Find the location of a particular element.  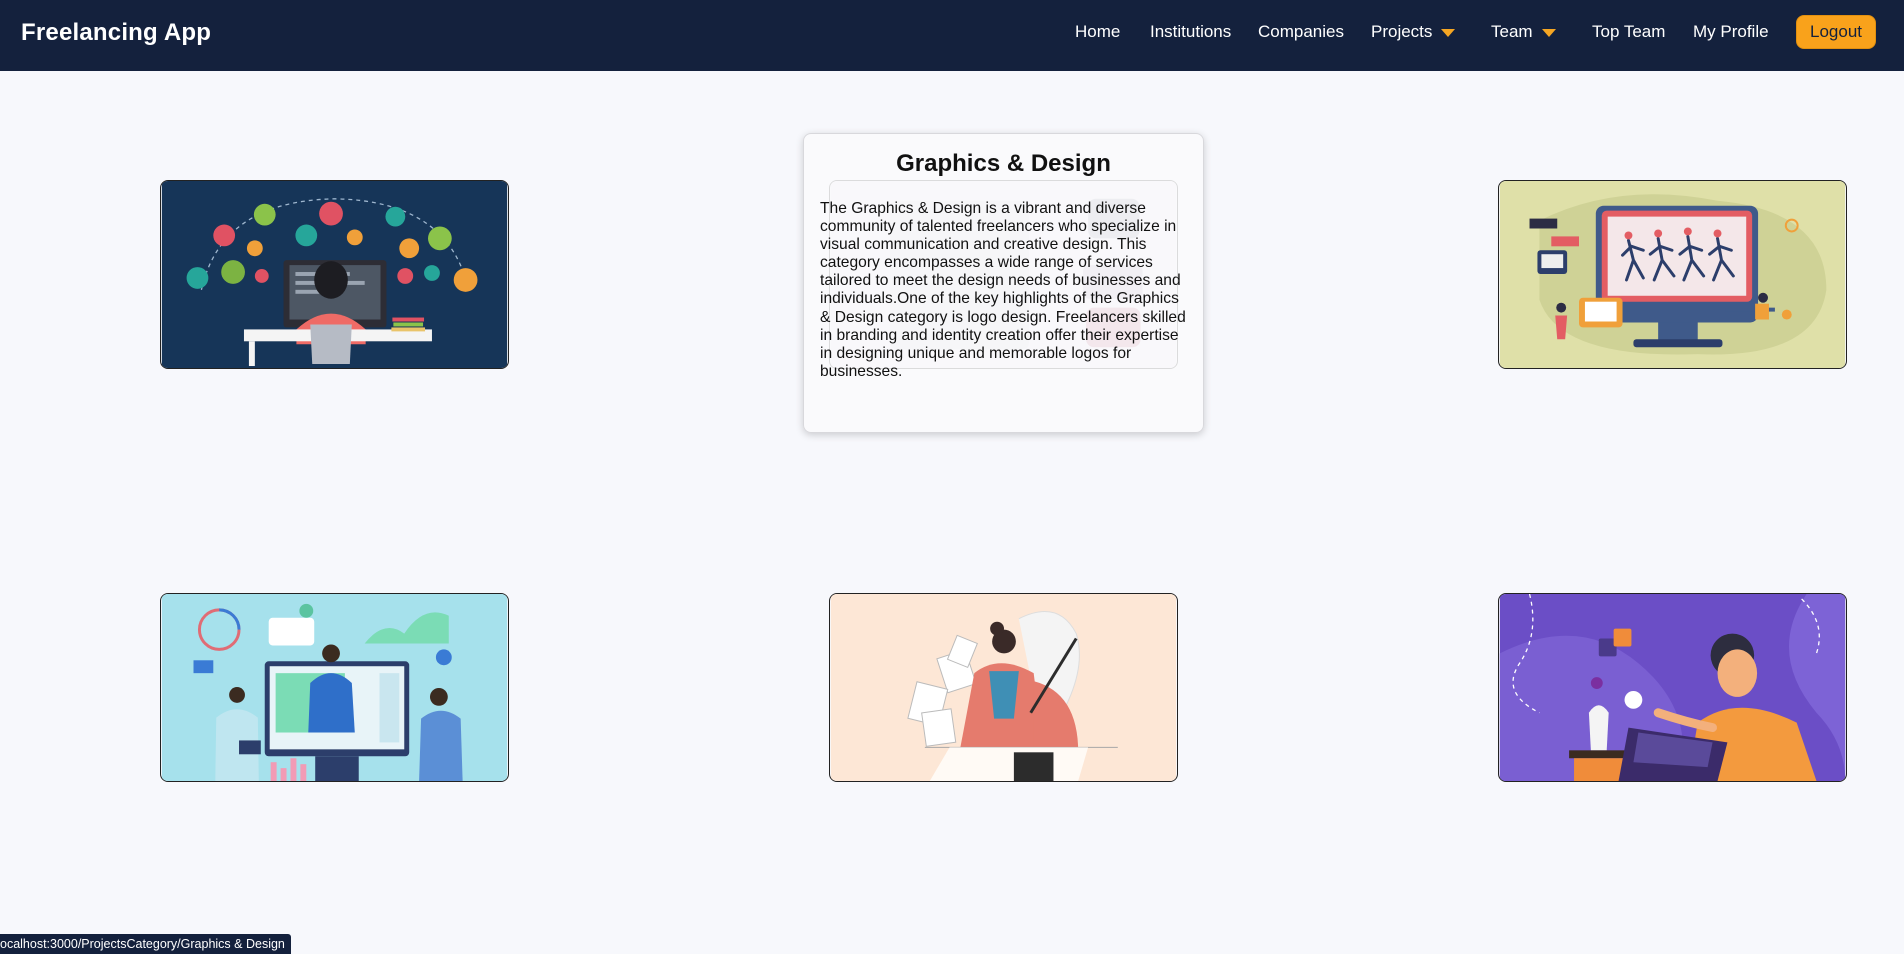

nav-institutions-label: Institutions is located at coordinates (1191, 31).